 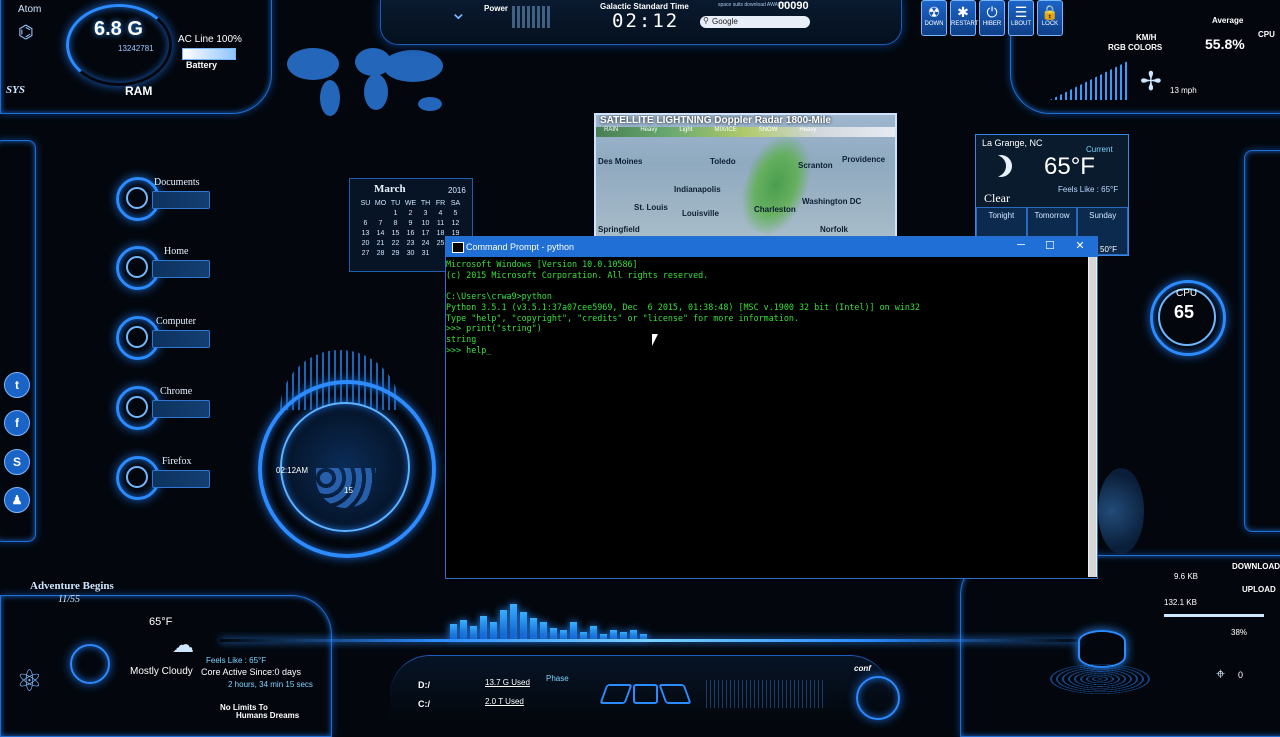 What do you see at coordinates (616, 694) in the screenshot?
I see `nav-left-button` at bounding box center [616, 694].